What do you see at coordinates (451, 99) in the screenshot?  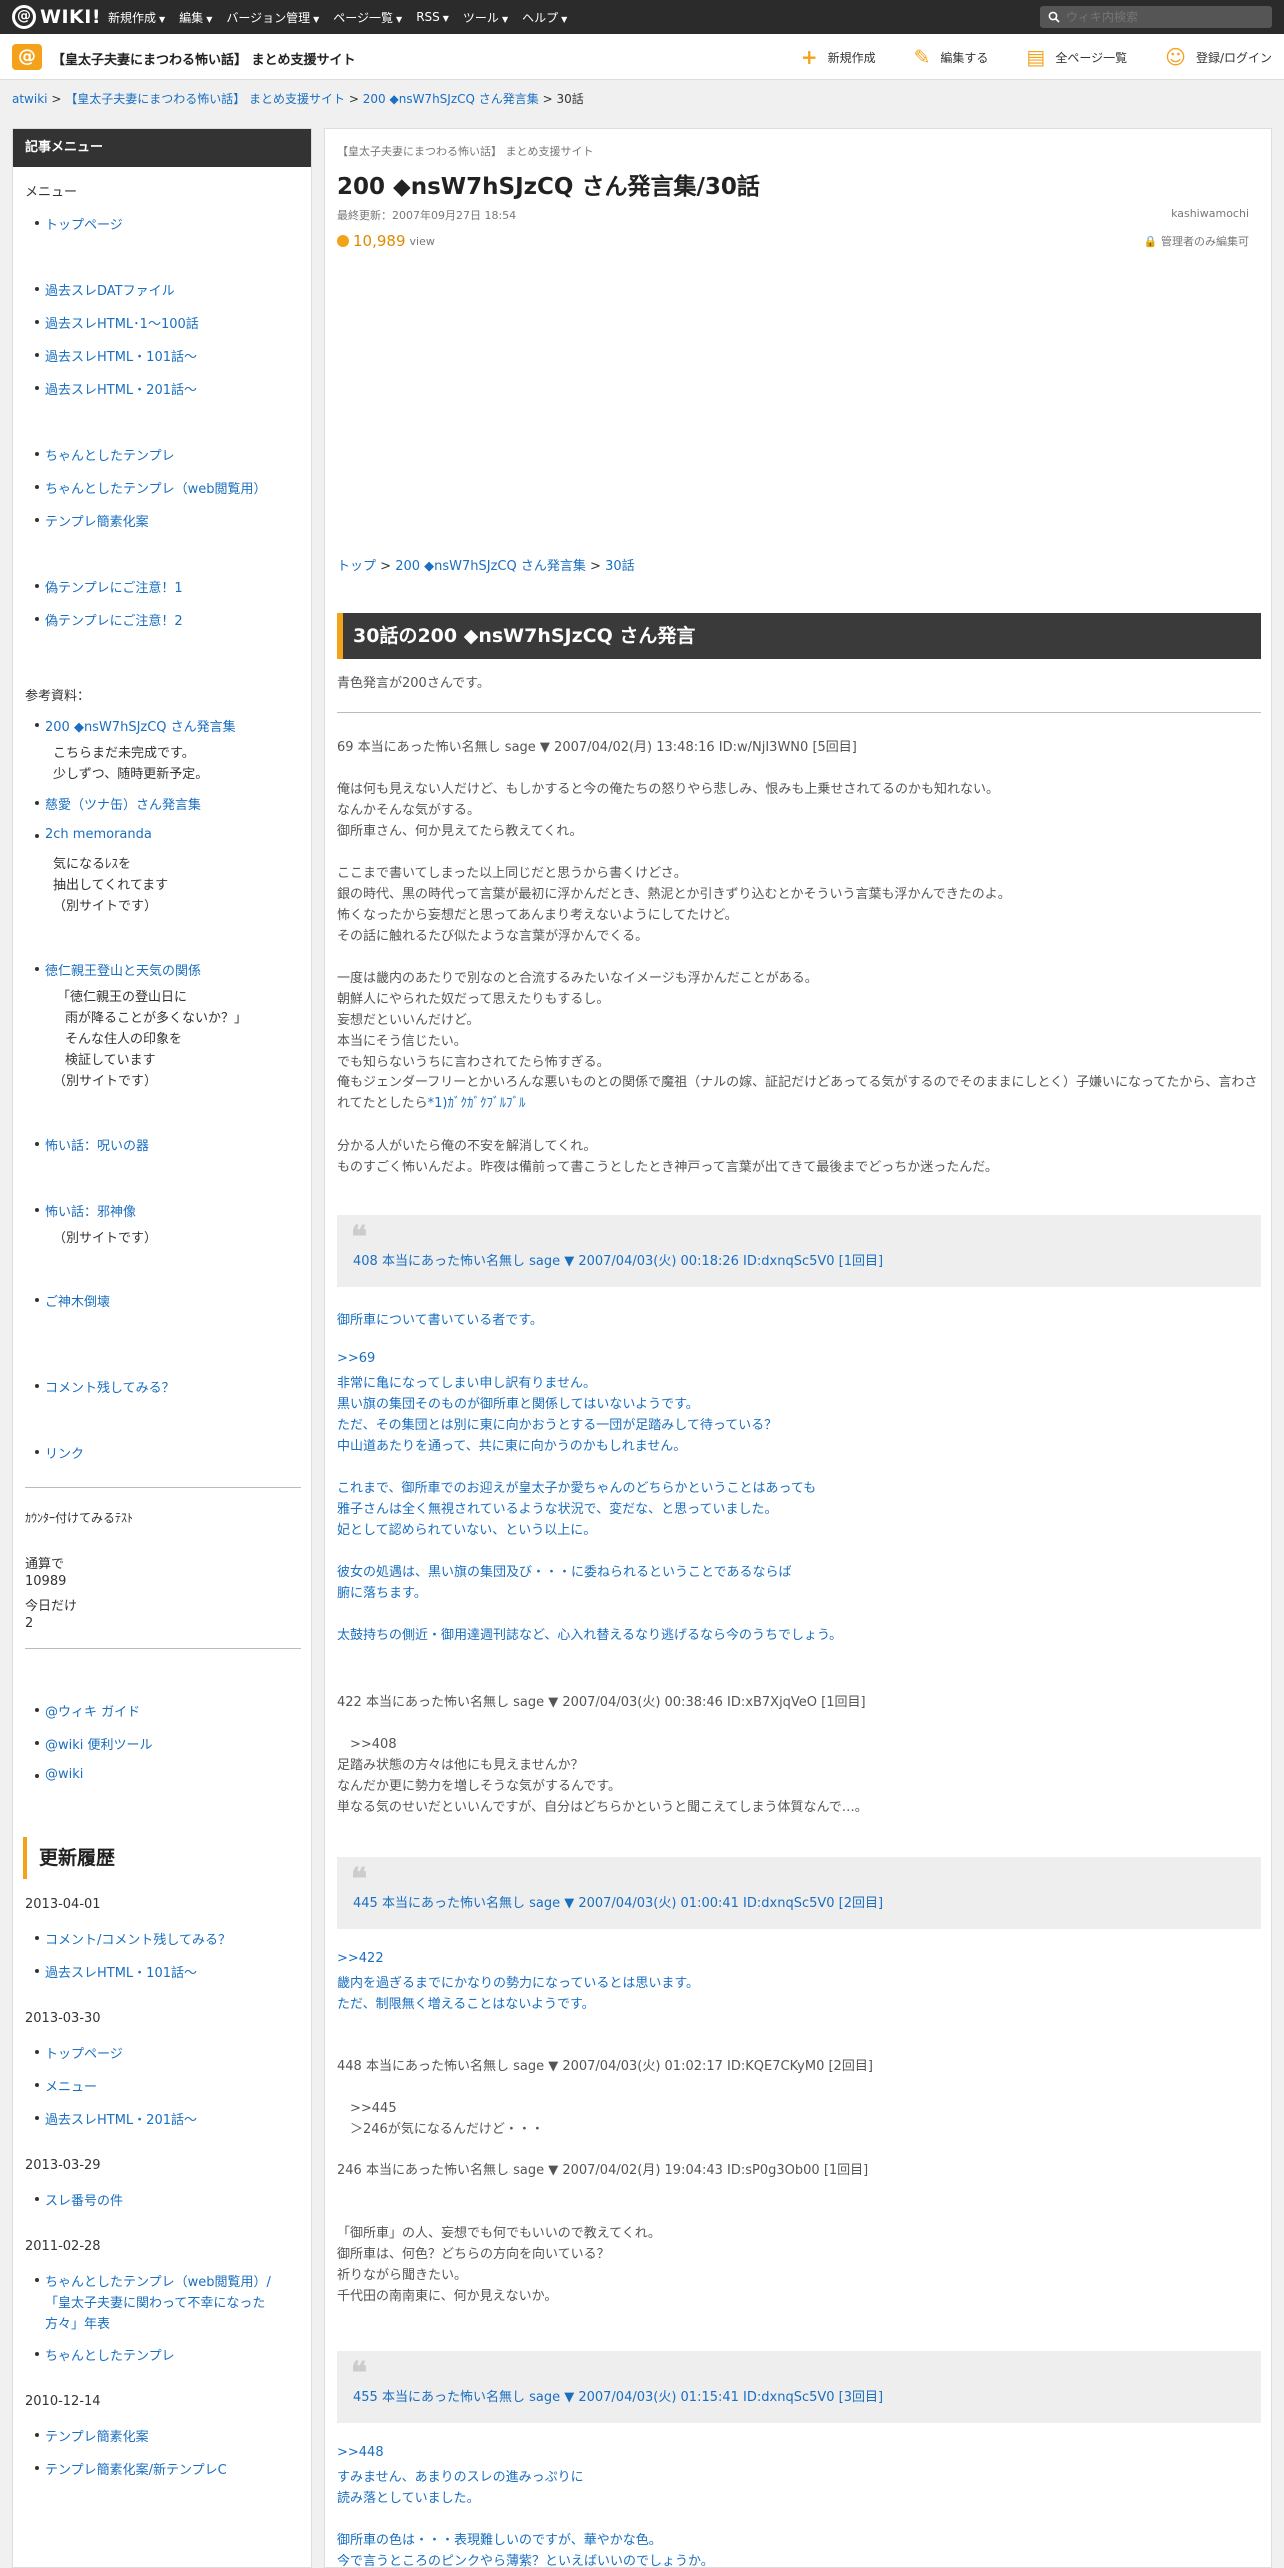 I see `crumb-parent: 200 ◆nsW7hSJzCQ さん発言集` at bounding box center [451, 99].